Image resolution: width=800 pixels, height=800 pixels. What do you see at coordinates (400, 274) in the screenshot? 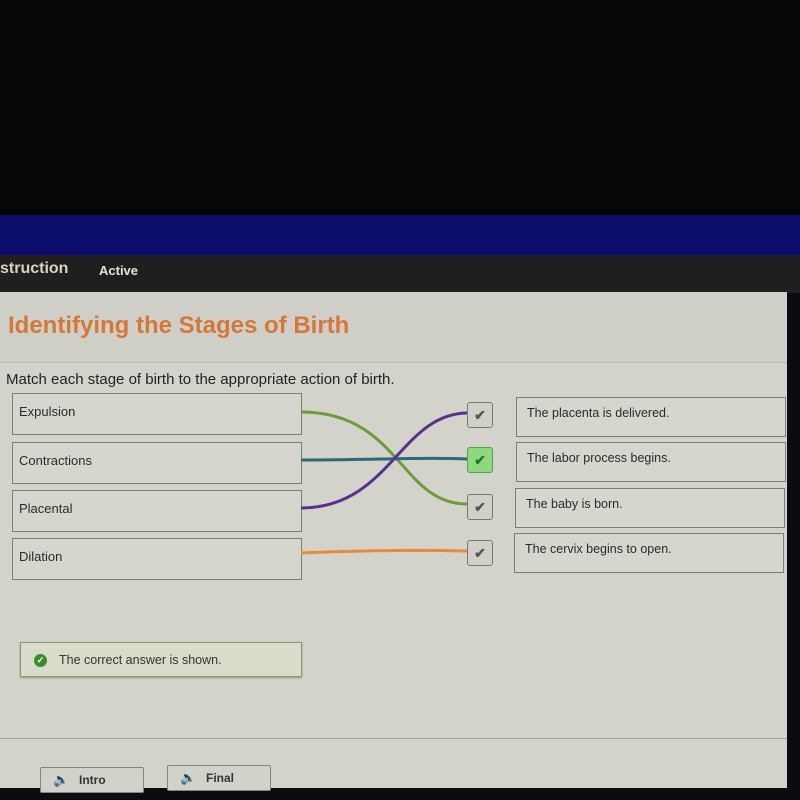
I see `nav-bar: struction Active` at bounding box center [400, 274].